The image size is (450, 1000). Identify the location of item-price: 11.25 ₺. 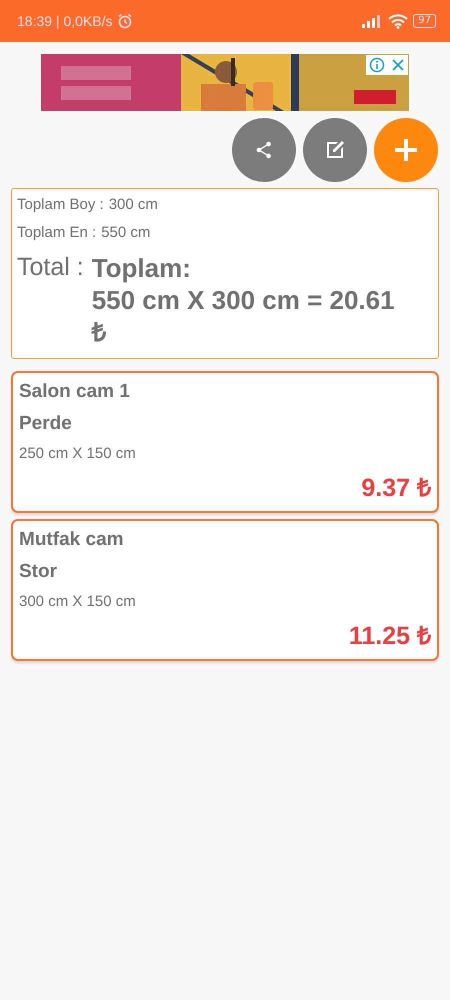
(389, 636).